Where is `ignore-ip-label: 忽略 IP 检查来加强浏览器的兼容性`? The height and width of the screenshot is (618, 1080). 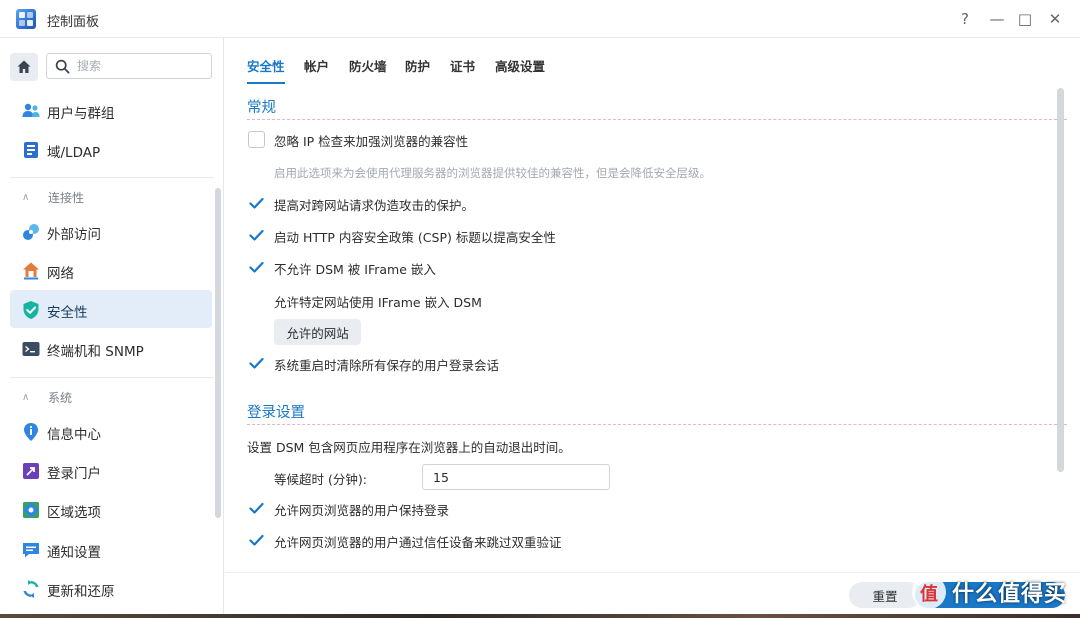 ignore-ip-label: 忽略 IP 检查来加强浏览器的兼容性 is located at coordinates (371, 141).